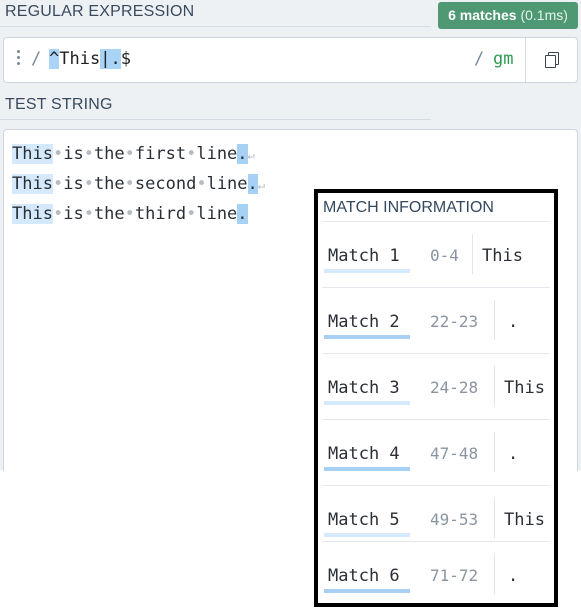  I want to click on match-label: Match 5, so click(364, 520).